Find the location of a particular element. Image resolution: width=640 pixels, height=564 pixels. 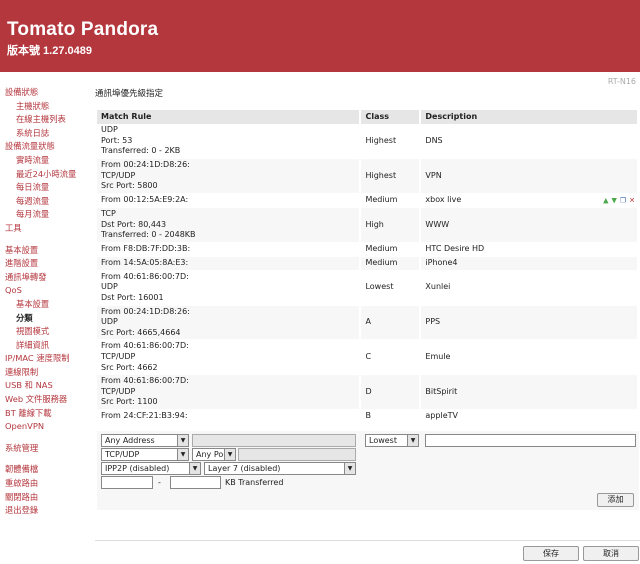

sidebar-item-2: 在線主機列表 is located at coordinates (46, 120).